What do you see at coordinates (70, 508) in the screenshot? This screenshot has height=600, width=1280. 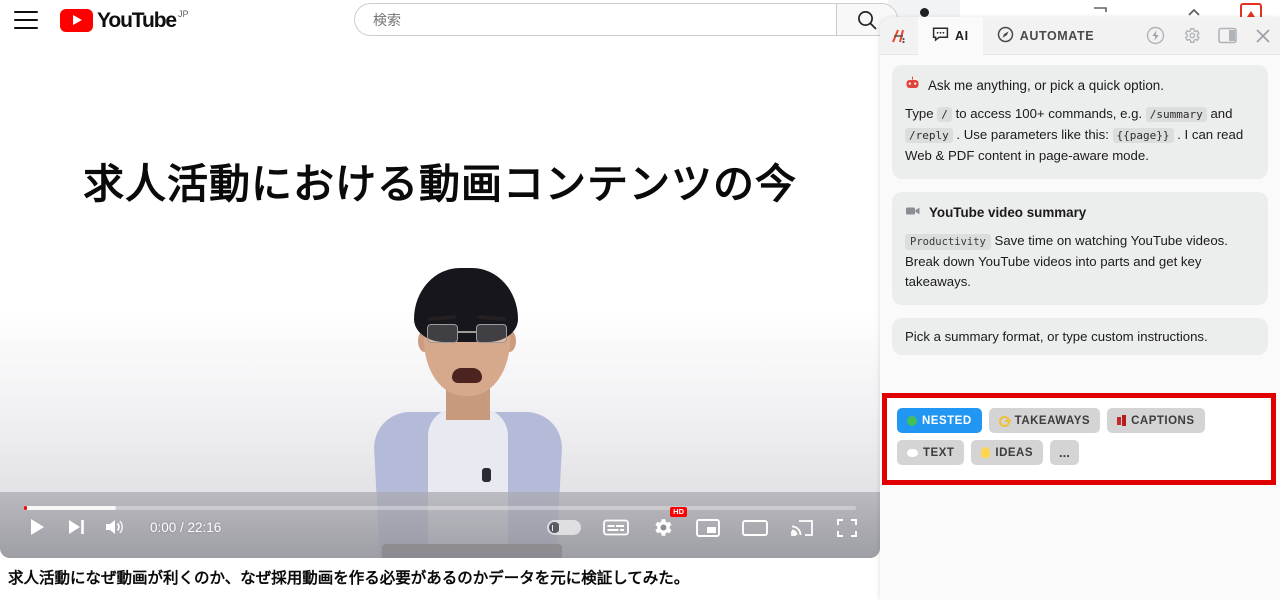 I see `progress-buffered` at bounding box center [70, 508].